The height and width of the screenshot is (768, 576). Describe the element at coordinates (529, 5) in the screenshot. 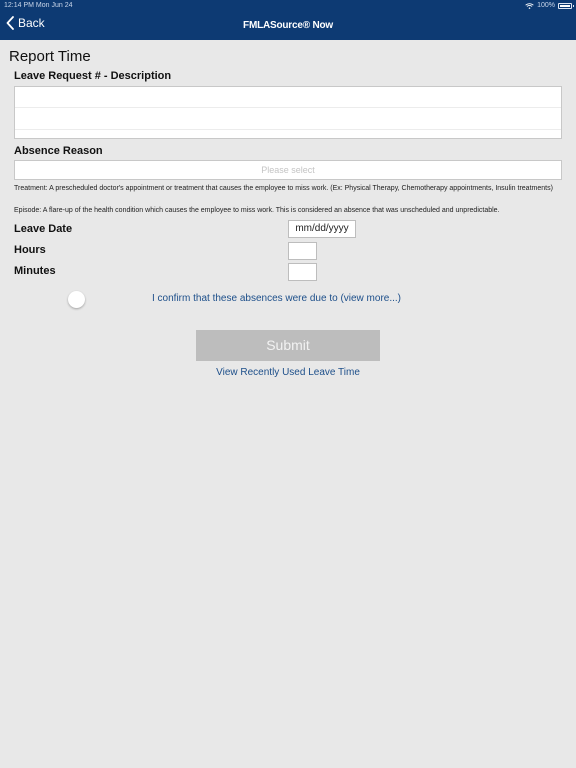

I see `wifi-icon` at that location.